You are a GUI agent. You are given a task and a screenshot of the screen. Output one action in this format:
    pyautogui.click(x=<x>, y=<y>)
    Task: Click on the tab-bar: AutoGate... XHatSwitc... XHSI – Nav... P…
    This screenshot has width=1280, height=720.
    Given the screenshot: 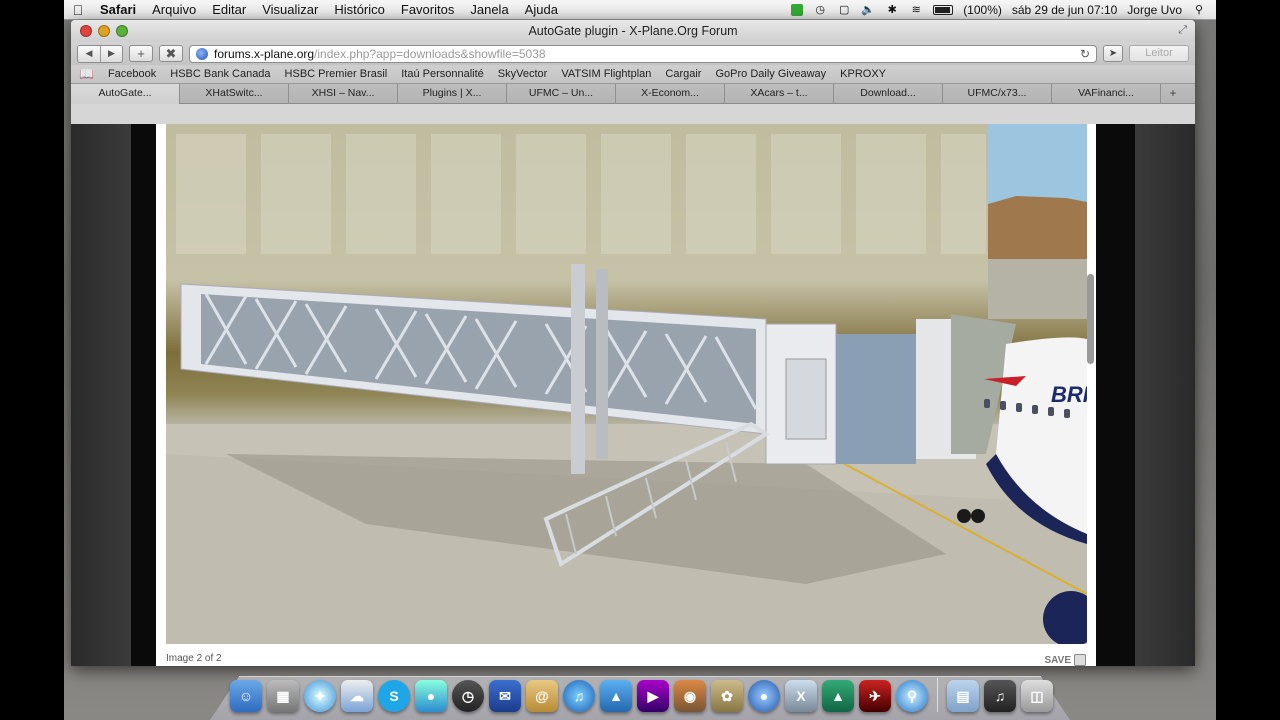 What is the action you would take?
    pyautogui.click(x=633, y=94)
    